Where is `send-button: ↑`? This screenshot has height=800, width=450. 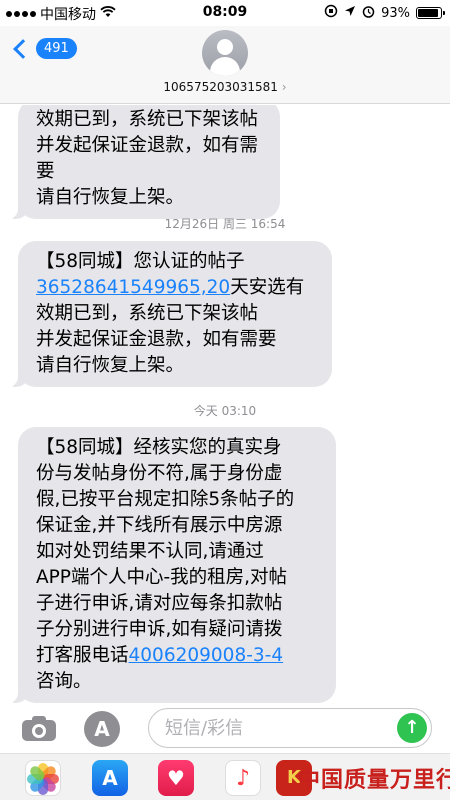 send-button: ↑ is located at coordinates (412, 728).